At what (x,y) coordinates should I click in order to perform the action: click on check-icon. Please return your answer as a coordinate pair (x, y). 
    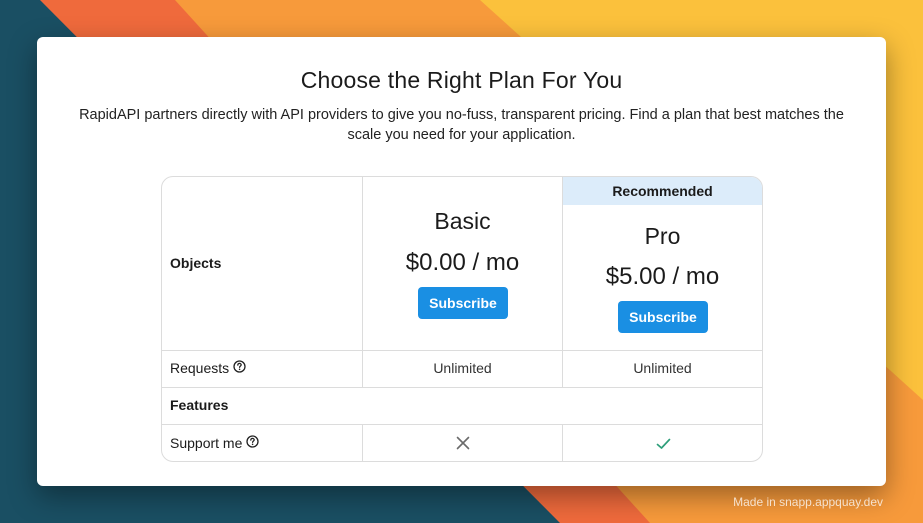
    Looking at the image, I should click on (663, 445).